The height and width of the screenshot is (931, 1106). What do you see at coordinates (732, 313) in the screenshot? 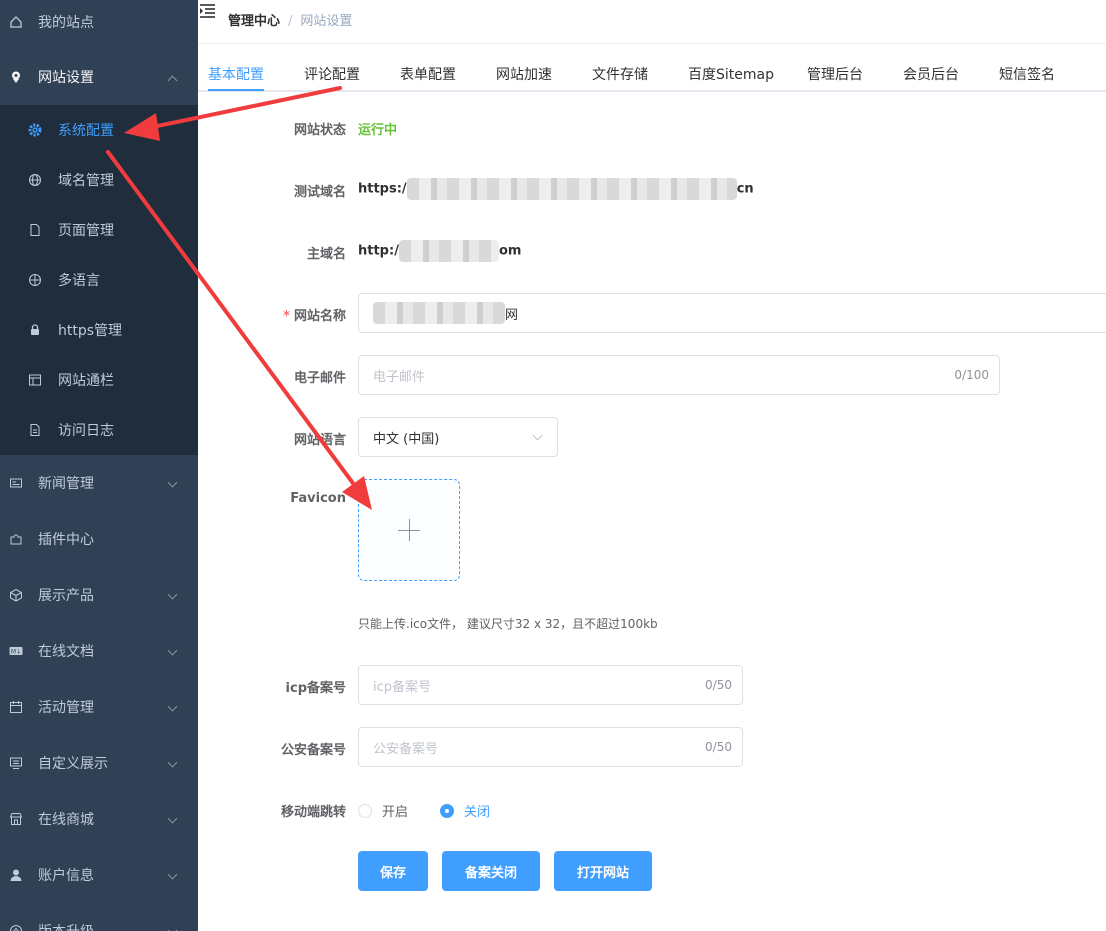
I see `site-name-input: 网` at bounding box center [732, 313].